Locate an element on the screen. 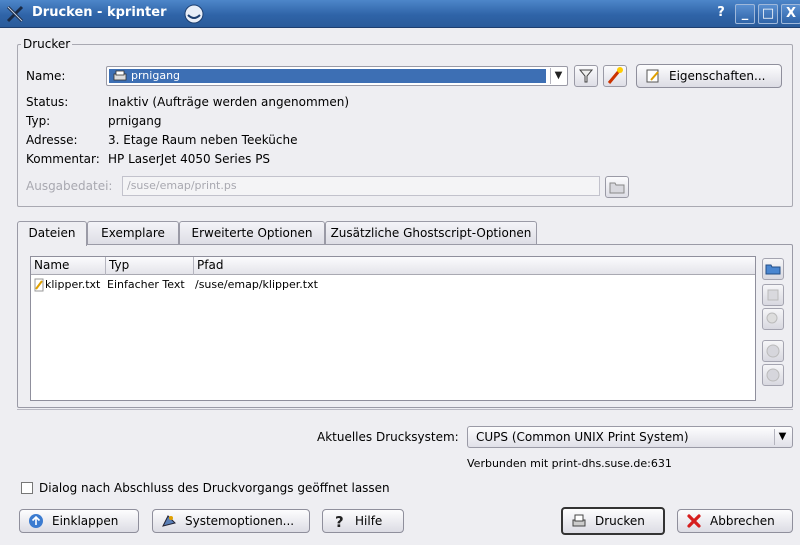 This screenshot has width=800, height=545. cancel-button: Abbrechen is located at coordinates (735, 521).